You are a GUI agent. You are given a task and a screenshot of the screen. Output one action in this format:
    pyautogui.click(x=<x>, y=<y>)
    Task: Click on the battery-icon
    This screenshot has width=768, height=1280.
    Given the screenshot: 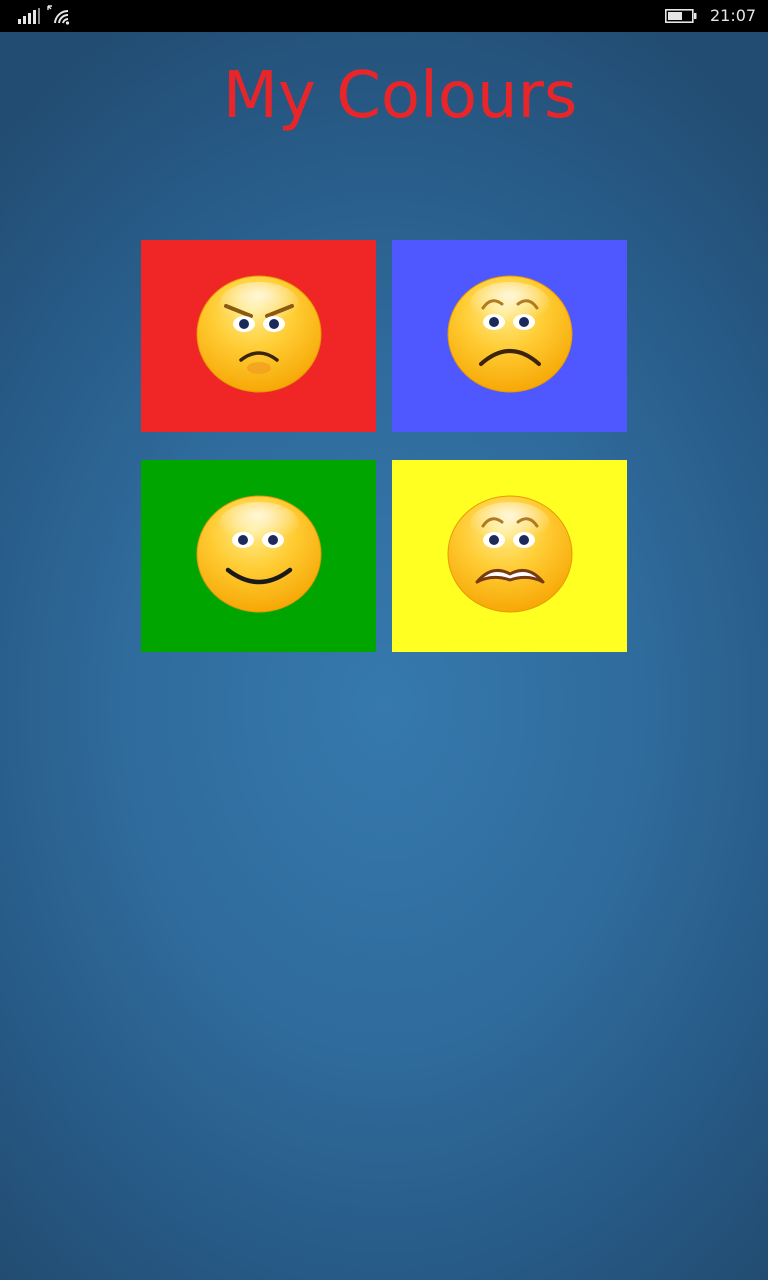 What is the action you would take?
    pyautogui.click(x=681, y=16)
    